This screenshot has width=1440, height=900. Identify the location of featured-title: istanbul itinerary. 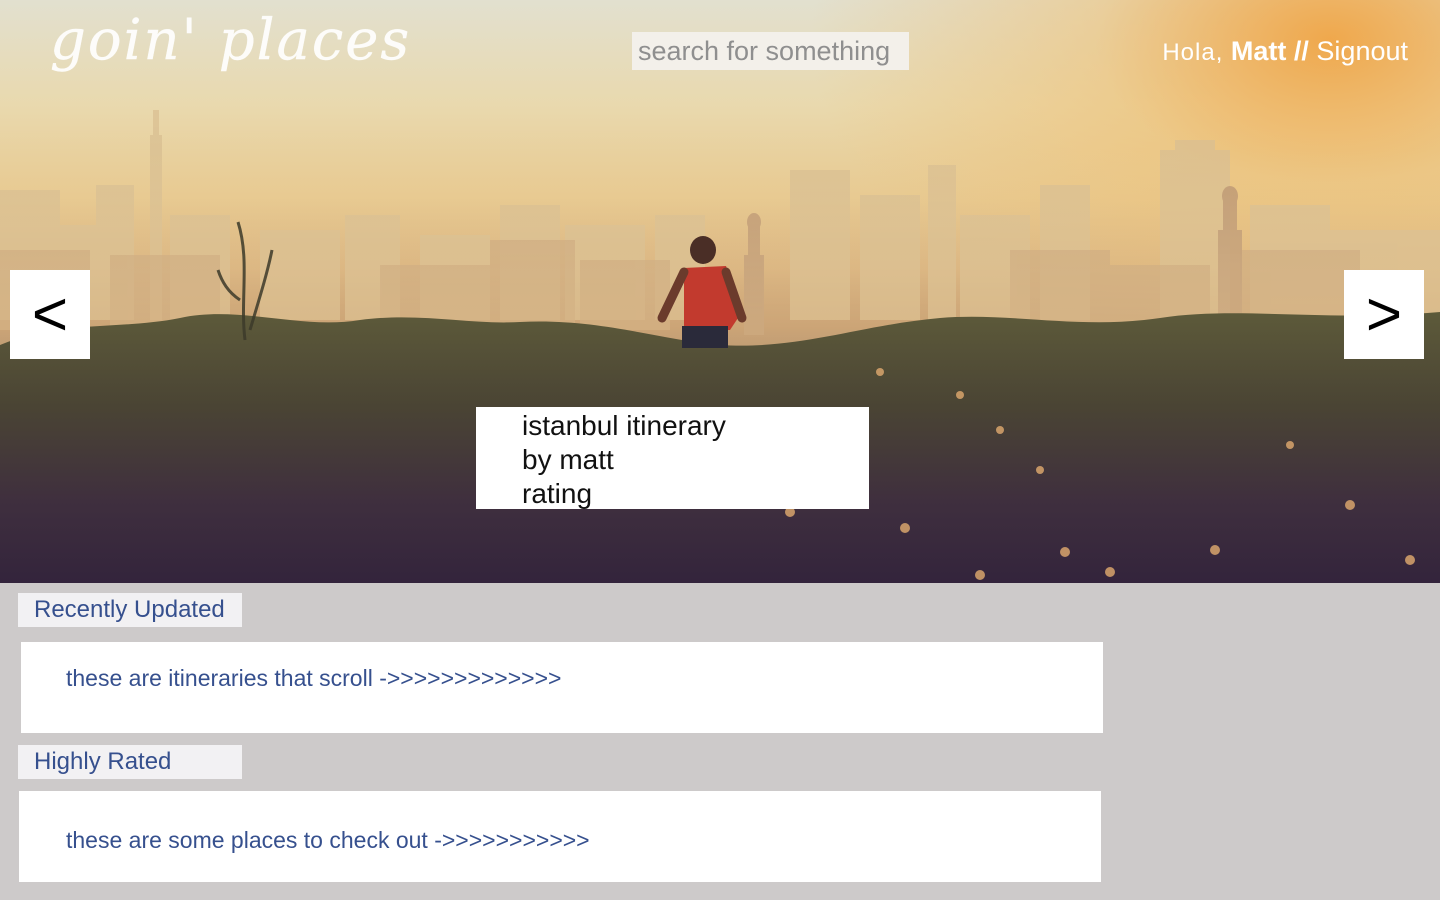
(624, 425).